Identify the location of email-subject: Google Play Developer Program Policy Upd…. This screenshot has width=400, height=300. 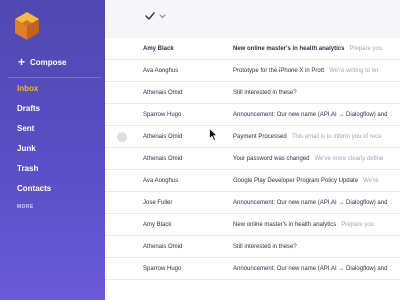
(296, 181).